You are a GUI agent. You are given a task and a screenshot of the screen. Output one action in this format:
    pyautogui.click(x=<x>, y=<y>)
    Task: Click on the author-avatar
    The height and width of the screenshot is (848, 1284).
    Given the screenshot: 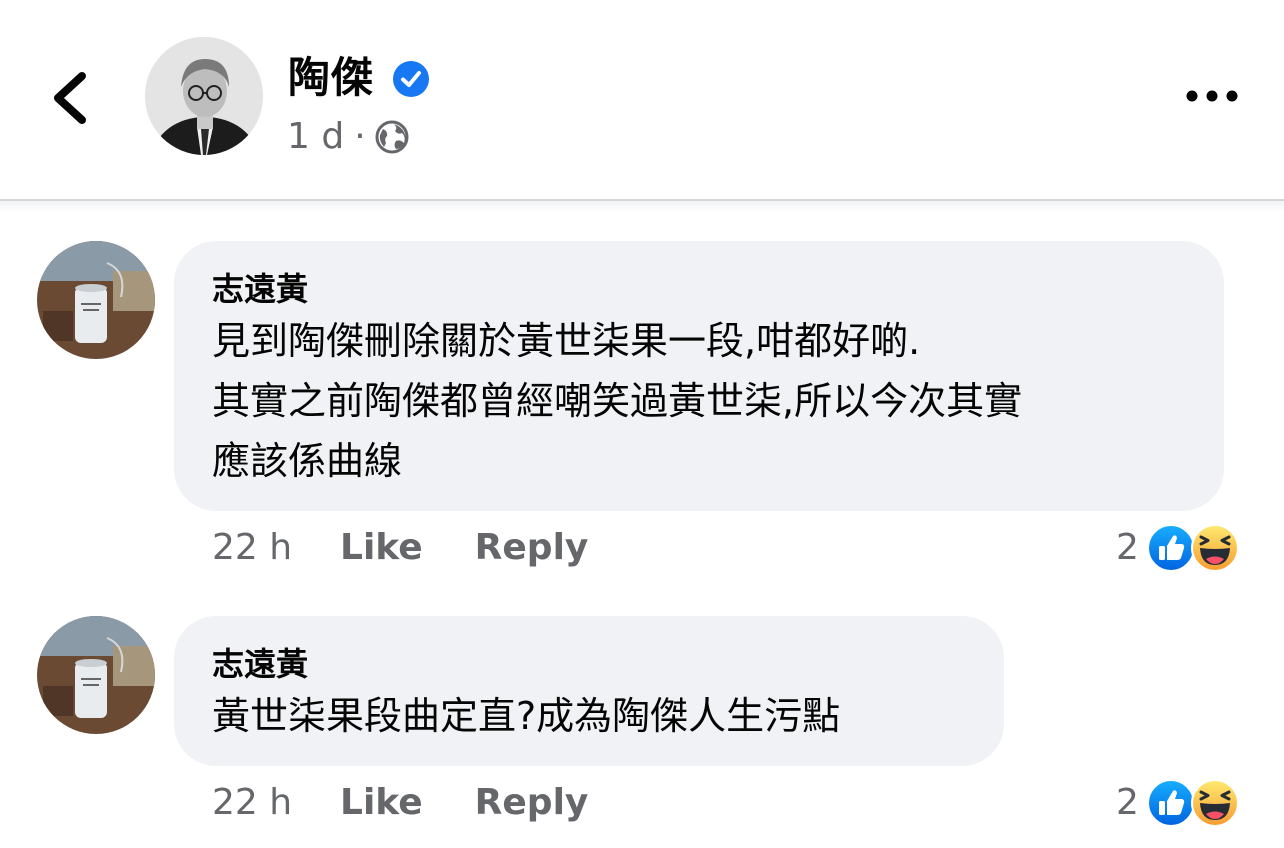 What is the action you would take?
    pyautogui.click(x=204, y=96)
    